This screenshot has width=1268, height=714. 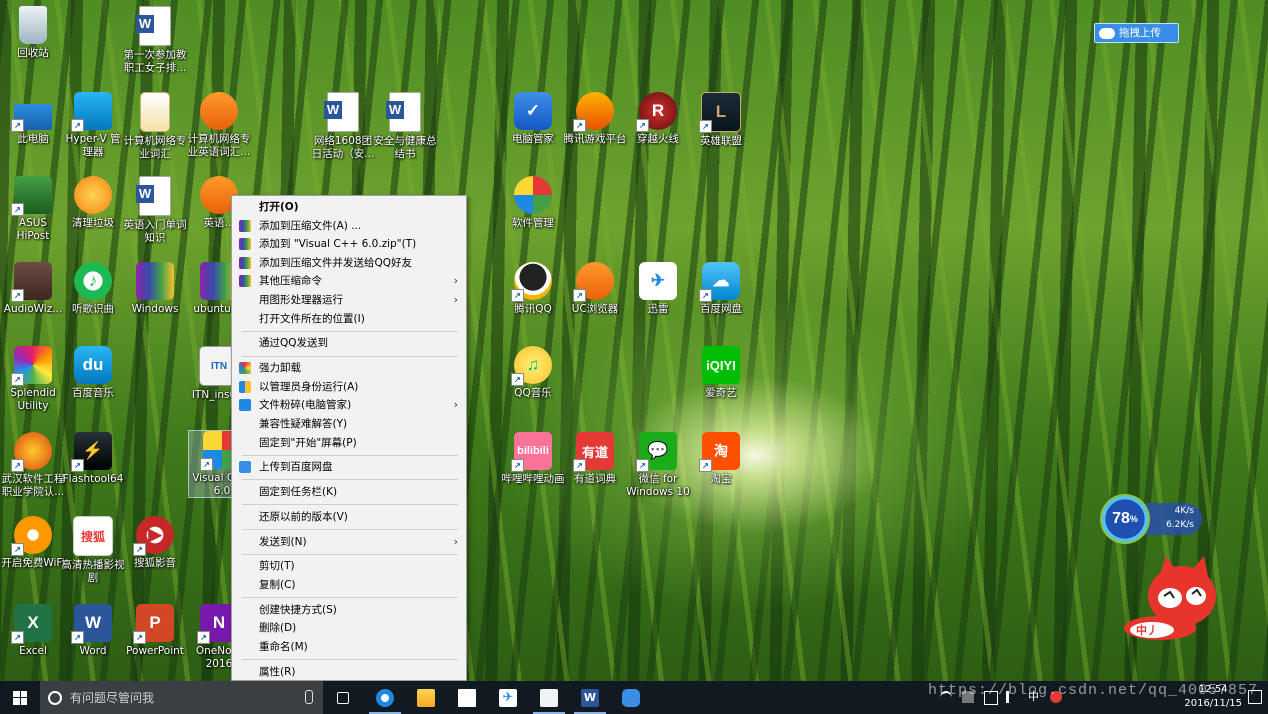 I want to click on taskbar-xunlei: ✈, so click(x=508, y=697).